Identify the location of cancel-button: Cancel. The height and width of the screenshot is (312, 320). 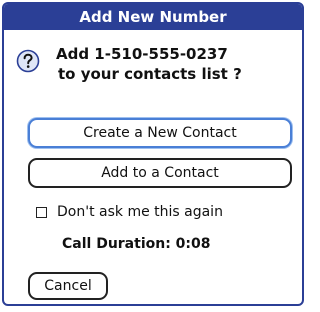
(68, 286).